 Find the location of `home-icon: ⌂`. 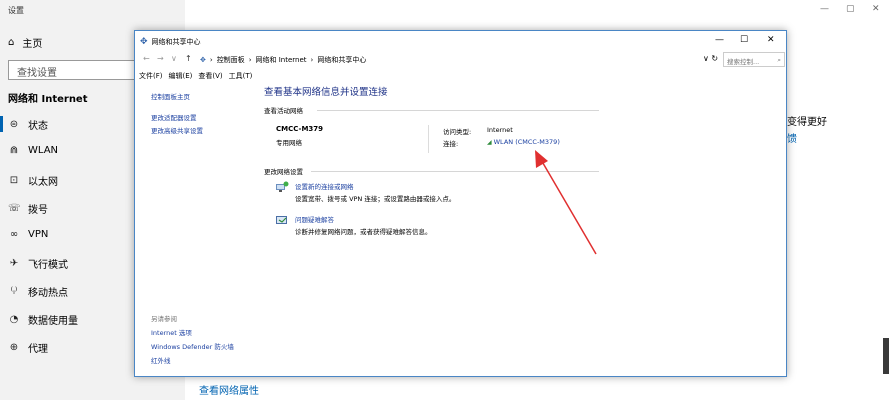

home-icon: ⌂ is located at coordinates (11, 42).